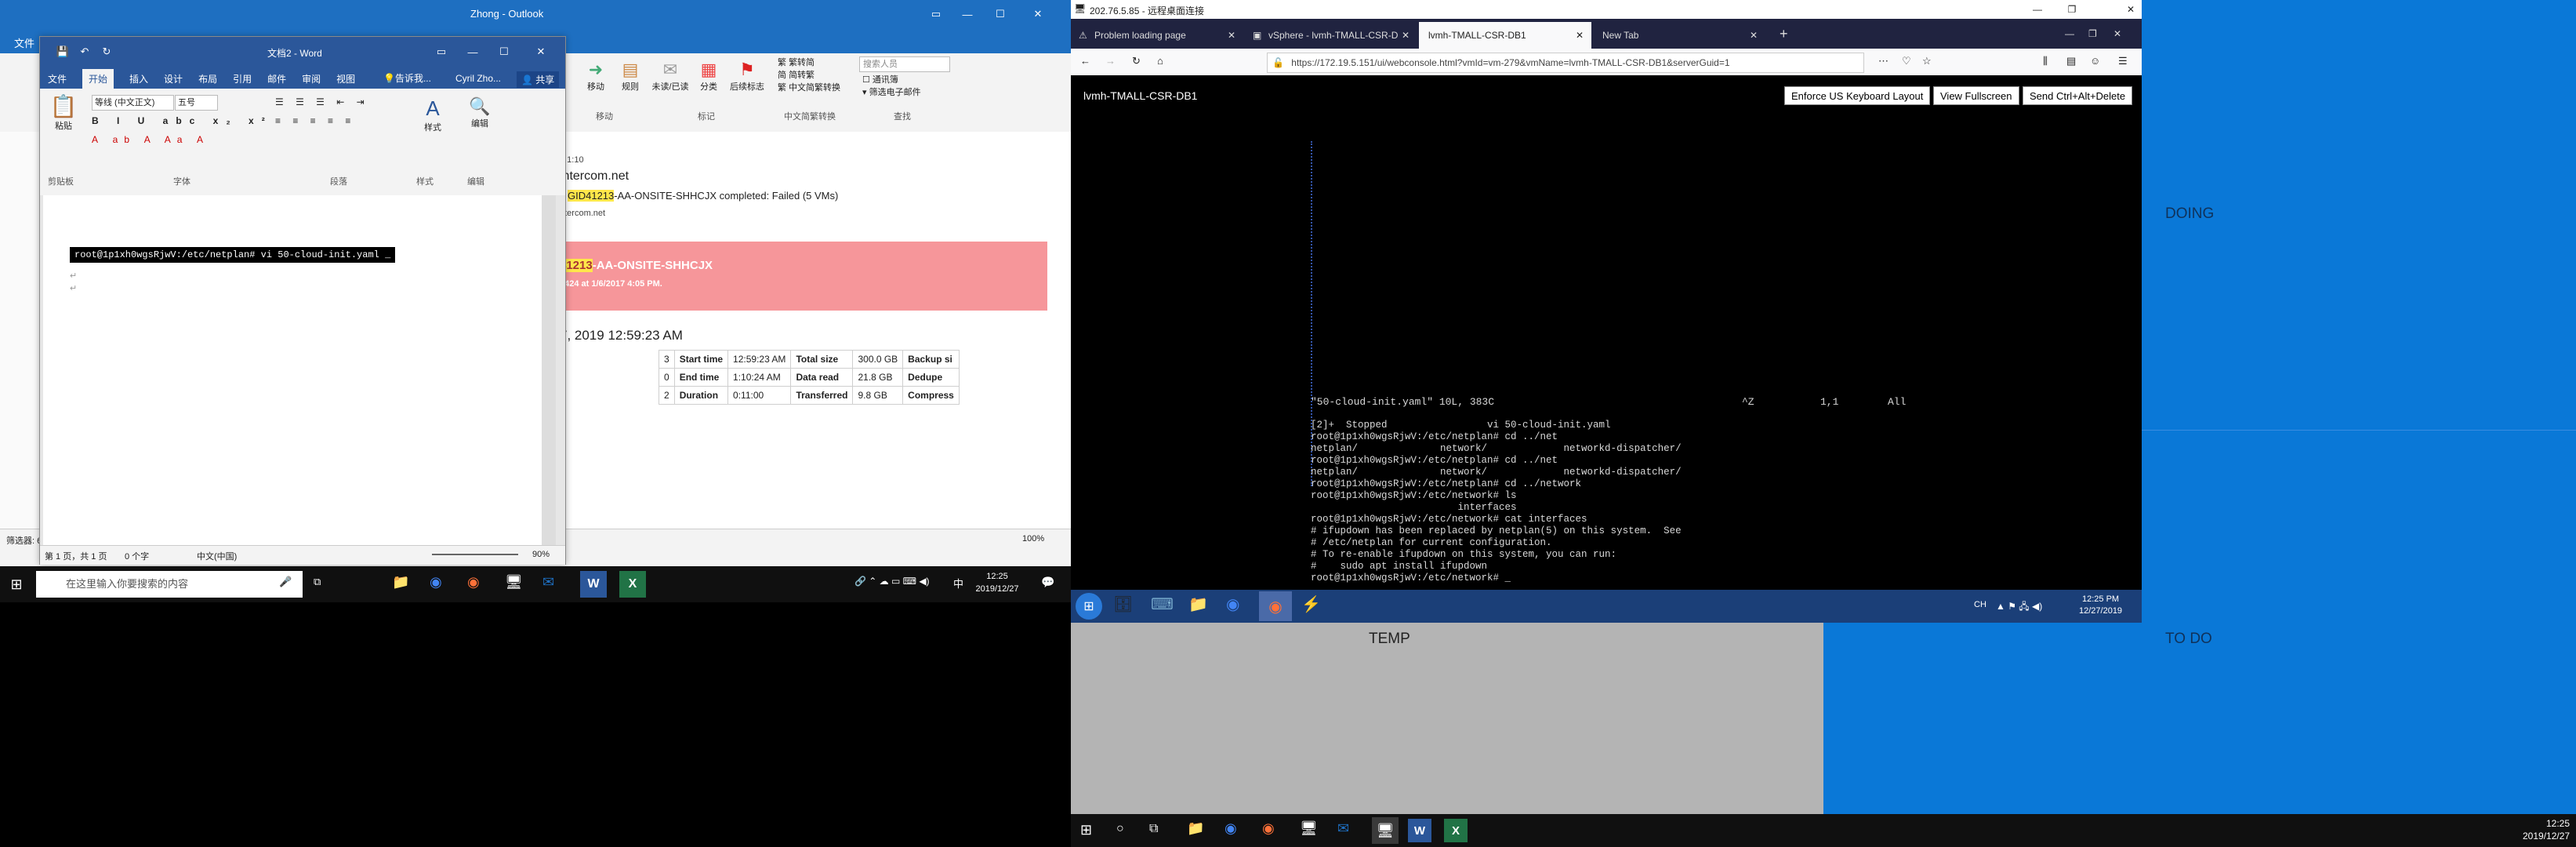 Image resolution: width=2576 pixels, height=847 pixels. What do you see at coordinates (322, 101) in the screenshot?
I see `paragraph-buttons: ☰ ☰ ☰ ⇤ ⇥` at bounding box center [322, 101].